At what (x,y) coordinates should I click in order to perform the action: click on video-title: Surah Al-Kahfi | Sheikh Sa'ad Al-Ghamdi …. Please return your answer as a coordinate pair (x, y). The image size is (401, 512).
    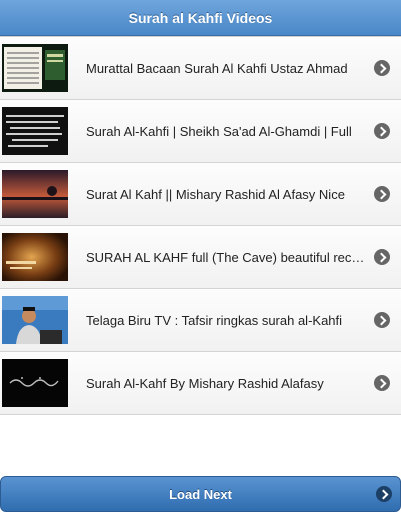
    Looking at the image, I should click on (219, 131).